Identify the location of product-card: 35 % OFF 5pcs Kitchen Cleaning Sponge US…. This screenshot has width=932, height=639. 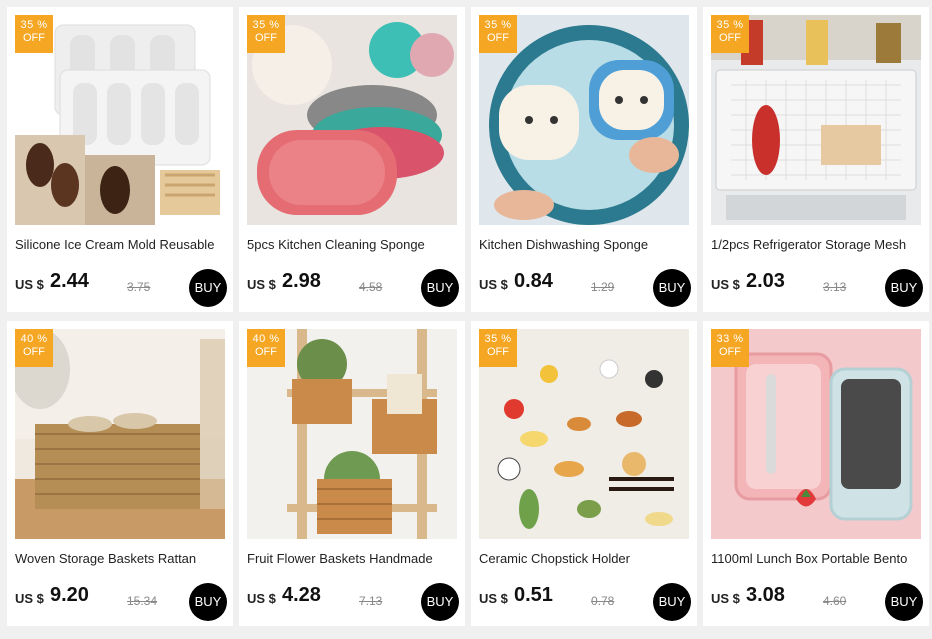
(352, 159).